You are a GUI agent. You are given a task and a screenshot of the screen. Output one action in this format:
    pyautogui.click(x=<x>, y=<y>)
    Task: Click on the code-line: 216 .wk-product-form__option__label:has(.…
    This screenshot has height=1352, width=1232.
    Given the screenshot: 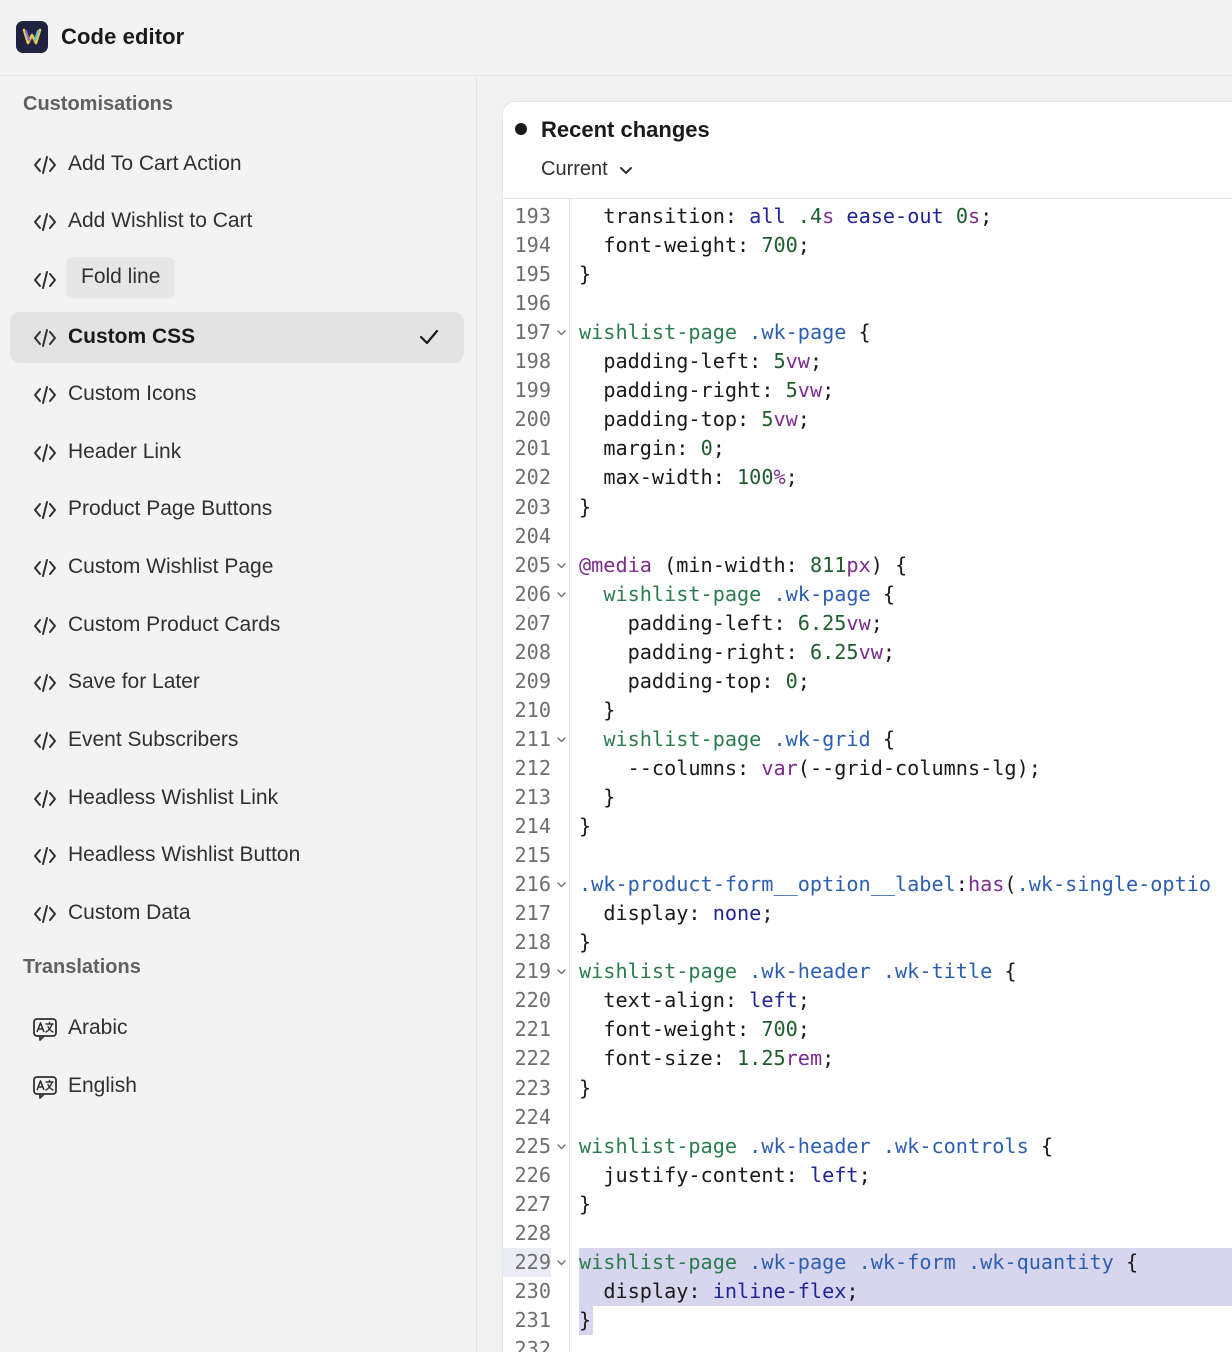 What is the action you would take?
    pyautogui.click(x=867, y=884)
    